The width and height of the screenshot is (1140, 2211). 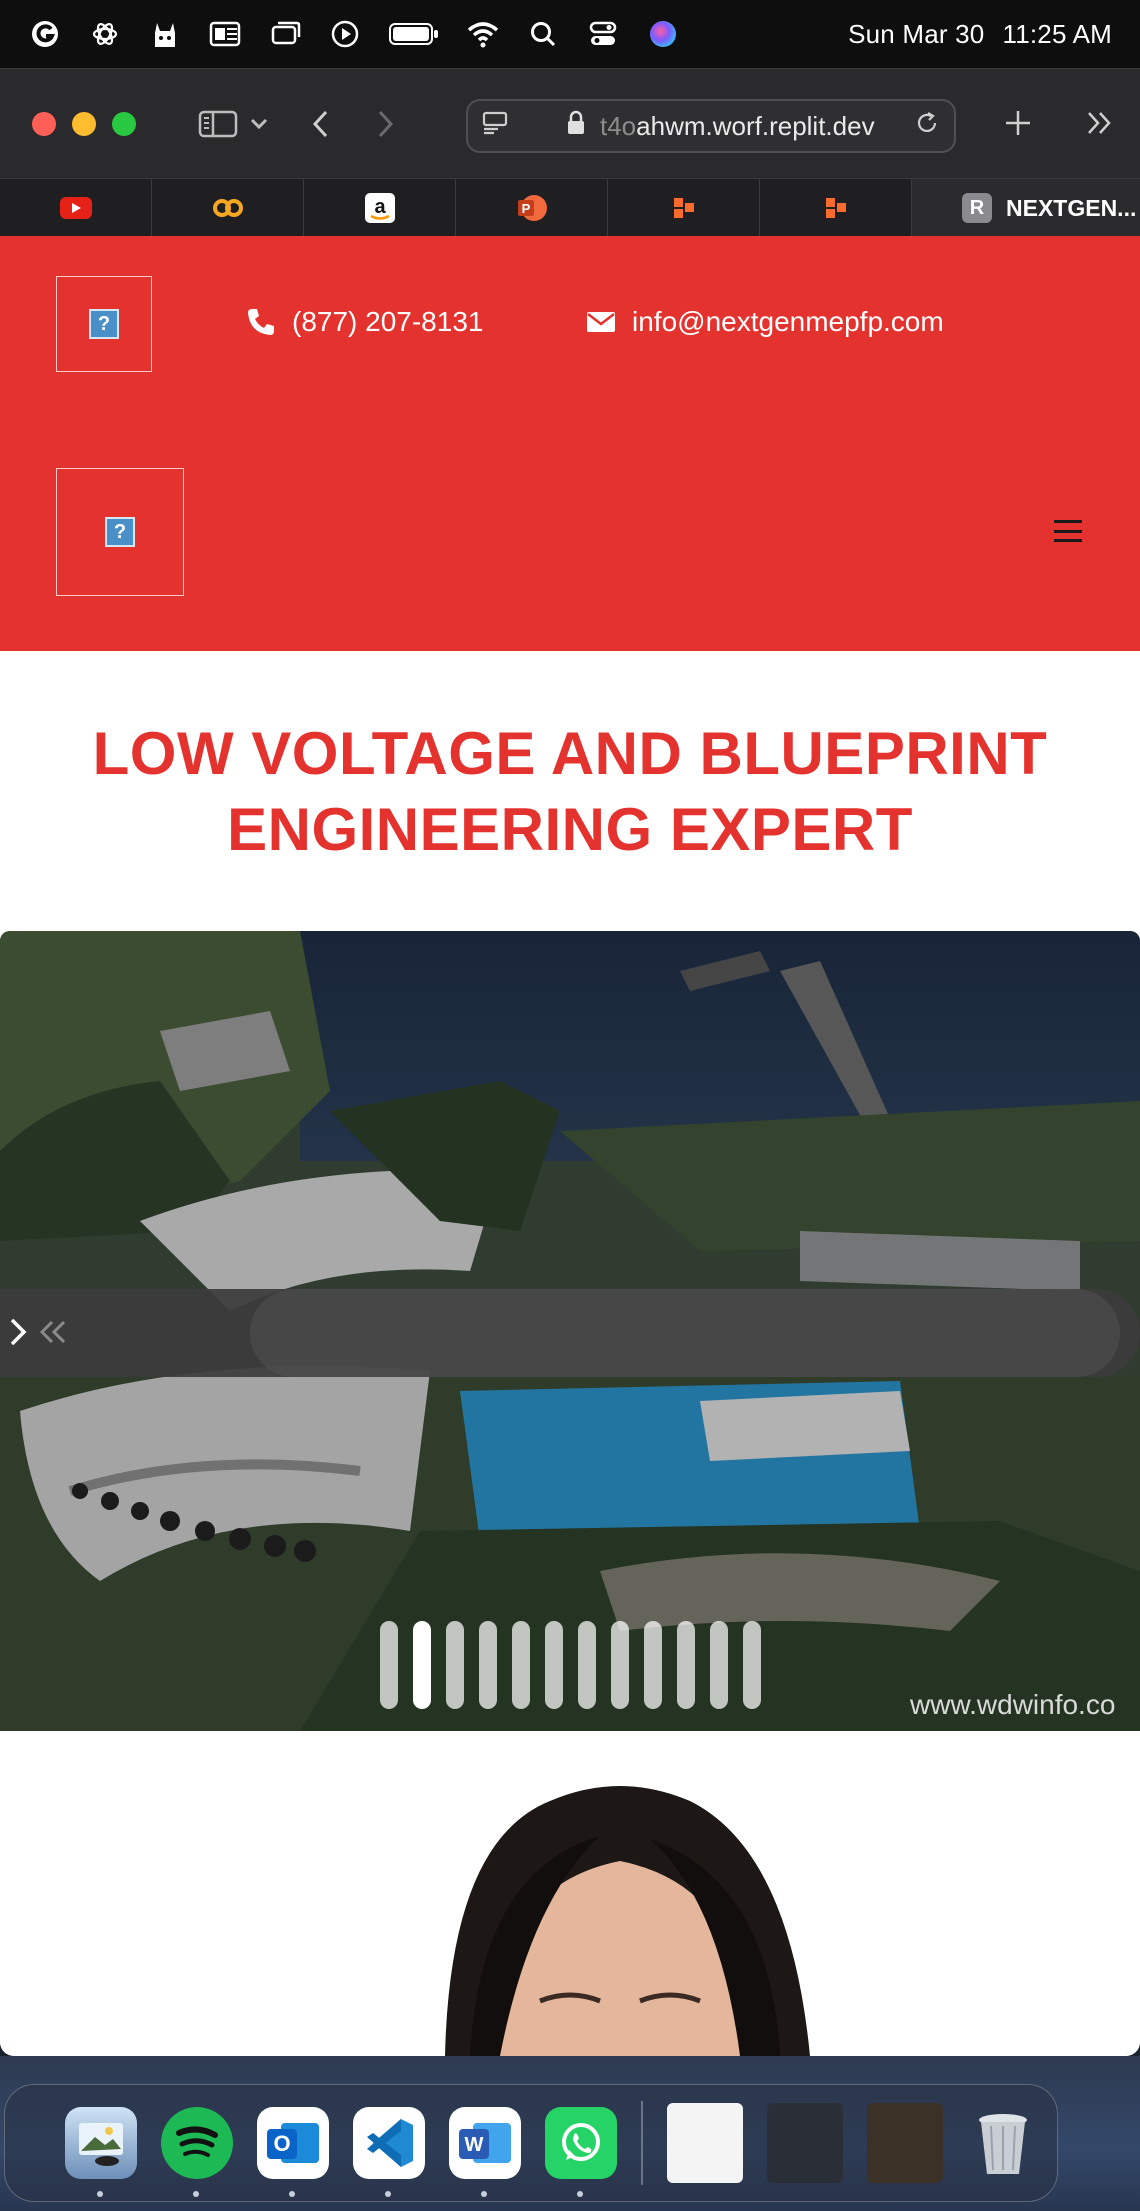 I want to click on close-window-button, so click(x=44, y=123).